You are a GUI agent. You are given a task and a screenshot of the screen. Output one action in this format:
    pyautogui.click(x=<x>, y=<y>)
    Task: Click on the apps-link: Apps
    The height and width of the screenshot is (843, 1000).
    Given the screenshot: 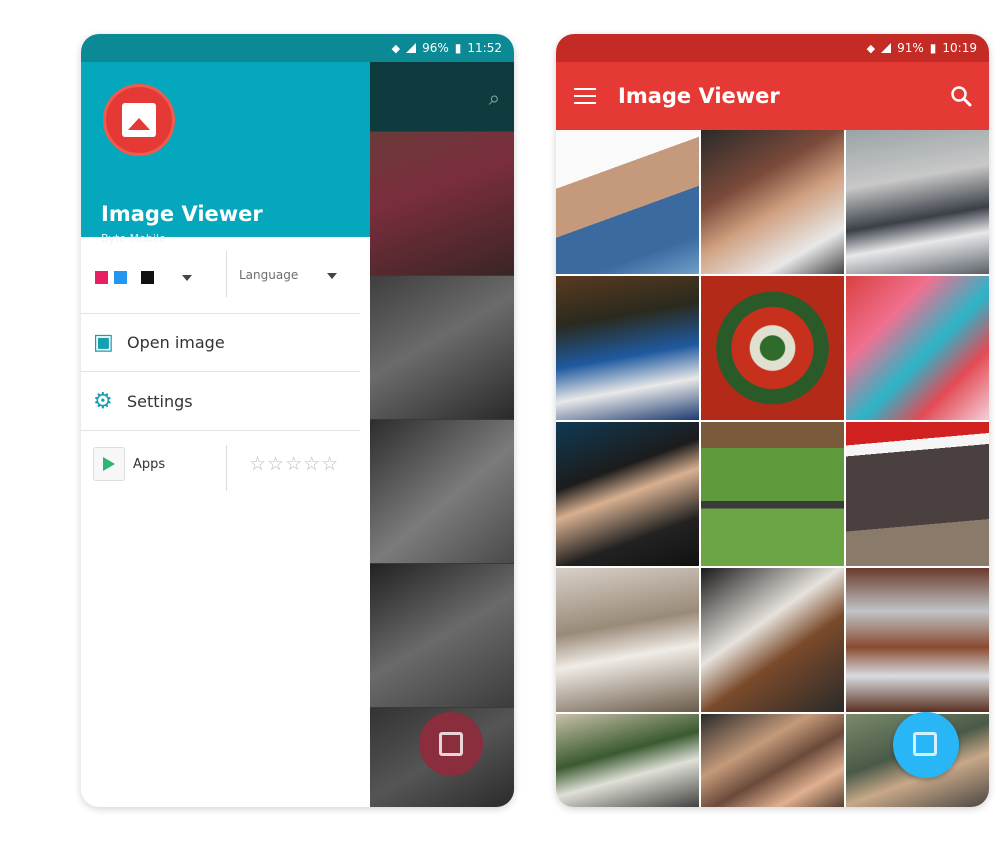 What is the action you would take?
    pyautogui.click(x=149, y=464)
    